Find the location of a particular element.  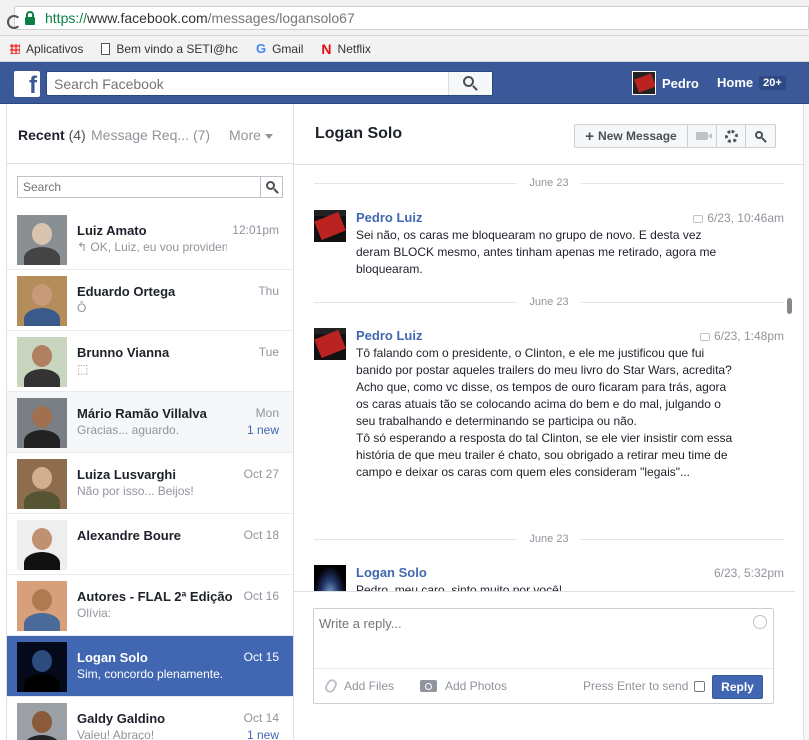

message-scrollbar is located at coordinates (789, 306).